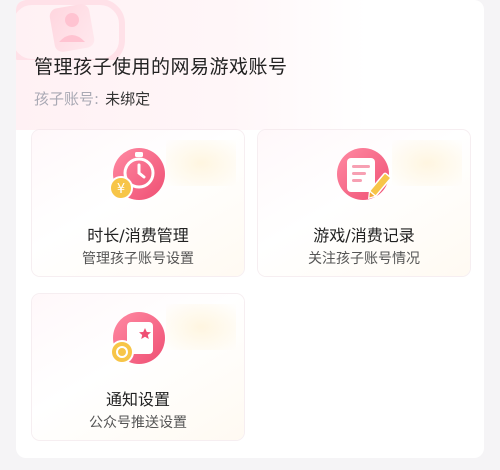 This screenshot has width=500, height=470. What do you see at coordinates (364, 203) in the screenshot?
I see `card-game-spending-records: 游戏/消费记录 关注孩子账号情况` at bounding box center [364, 203].